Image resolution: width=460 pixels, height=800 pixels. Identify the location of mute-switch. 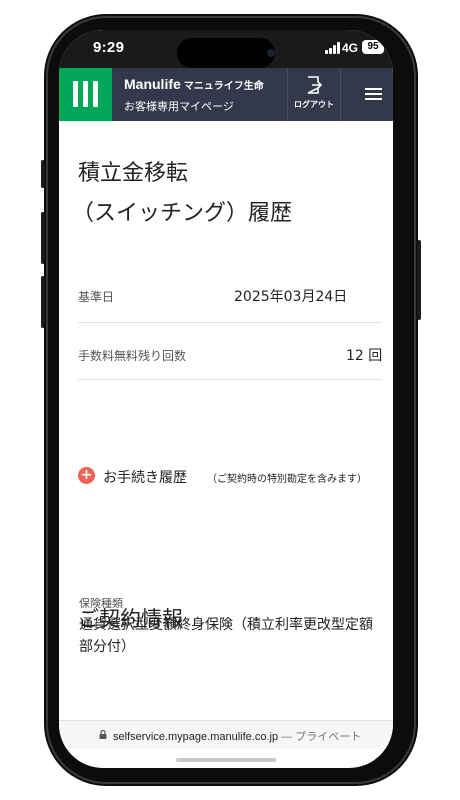
(43, 174).